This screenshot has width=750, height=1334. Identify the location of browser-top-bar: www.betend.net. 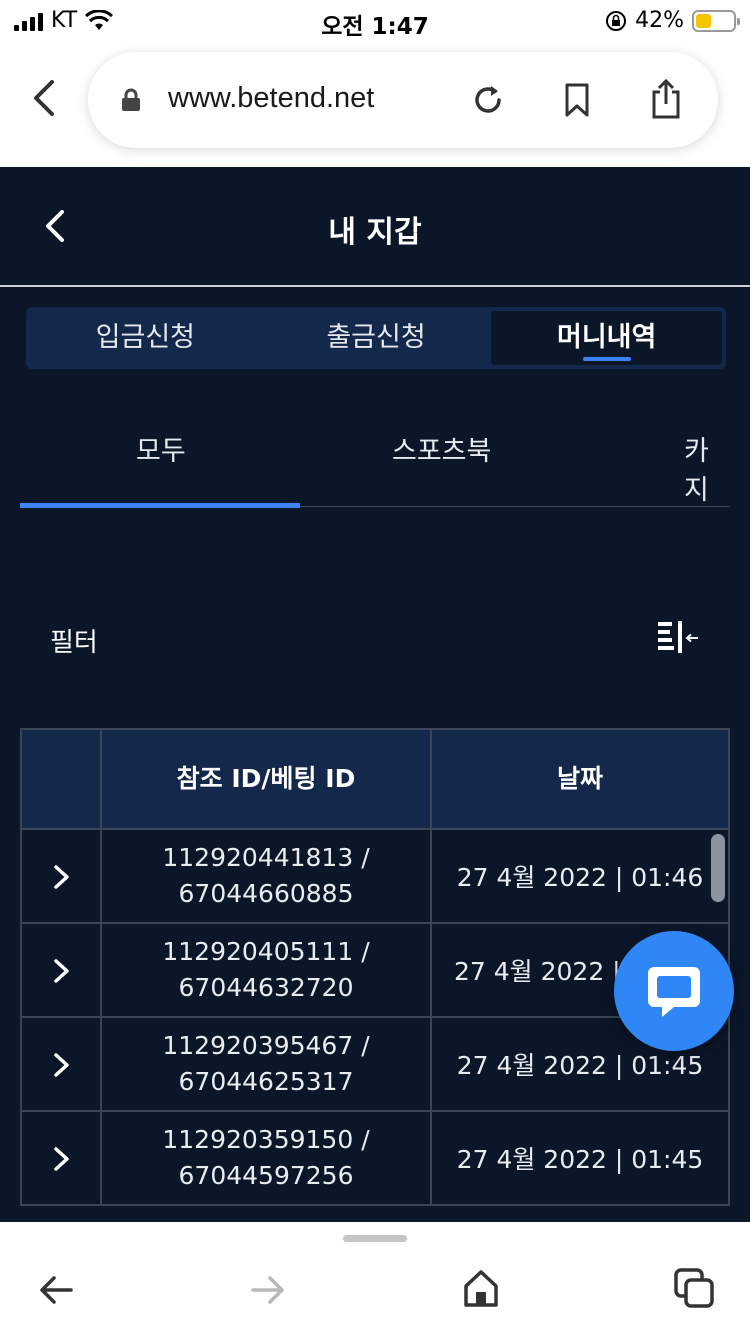
(375, 105).